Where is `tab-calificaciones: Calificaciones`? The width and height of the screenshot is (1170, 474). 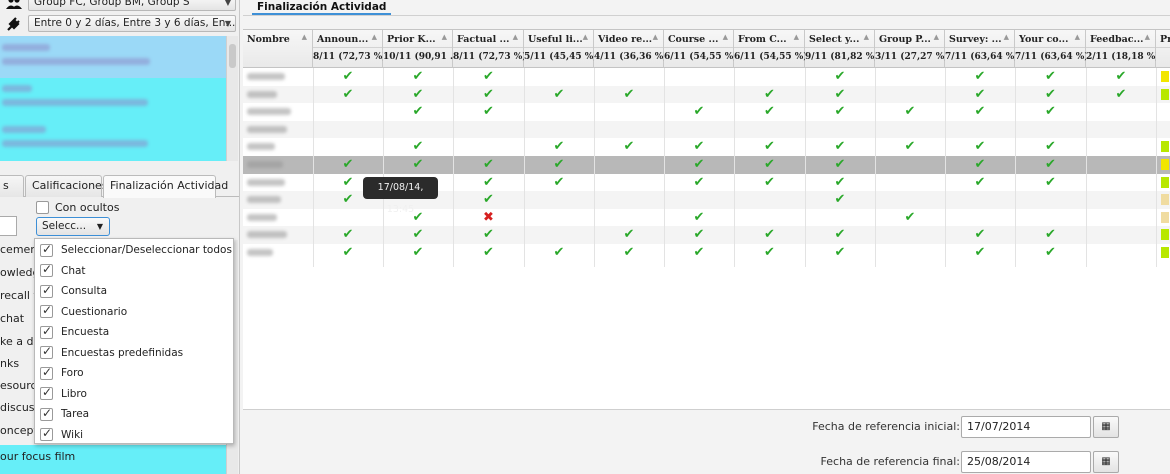 tab-calificaciones: Calificaciones is located at coordinates (66, 186).